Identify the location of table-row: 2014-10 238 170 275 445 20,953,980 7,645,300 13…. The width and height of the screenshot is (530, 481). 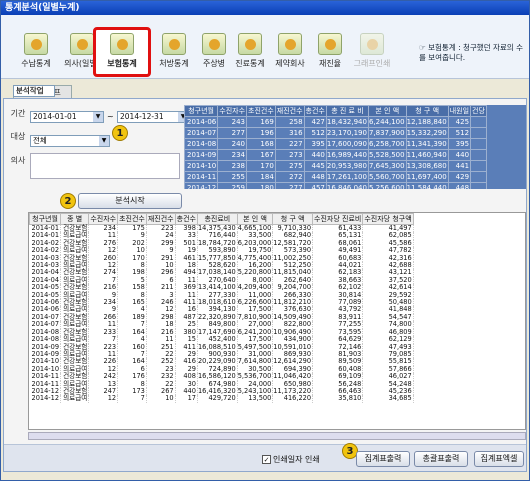
(335, 166).